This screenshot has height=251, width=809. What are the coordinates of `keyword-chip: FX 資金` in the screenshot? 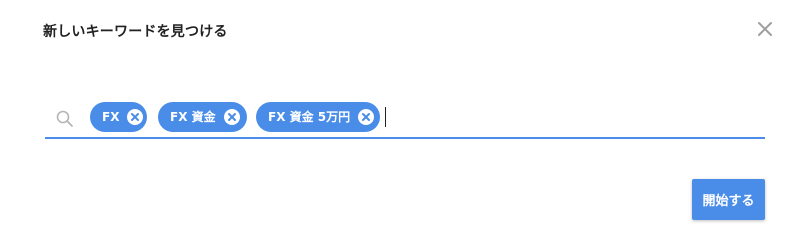 It's located at (202, 117).